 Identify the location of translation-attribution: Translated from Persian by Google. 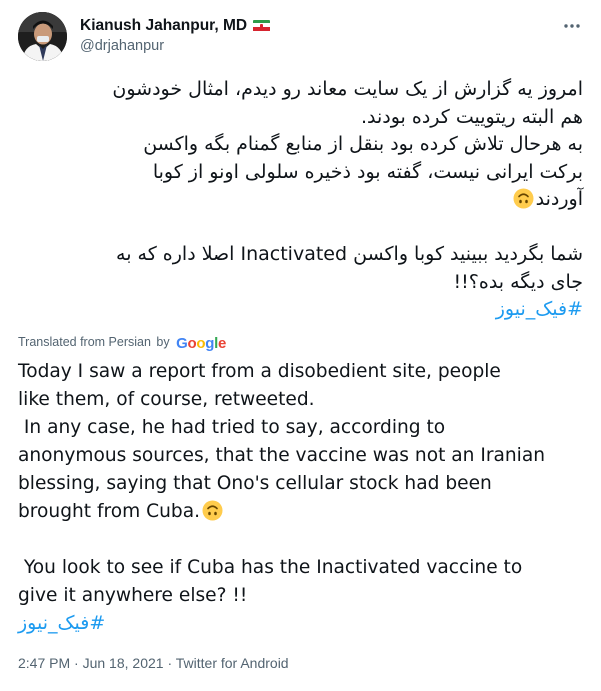
(122, 343).